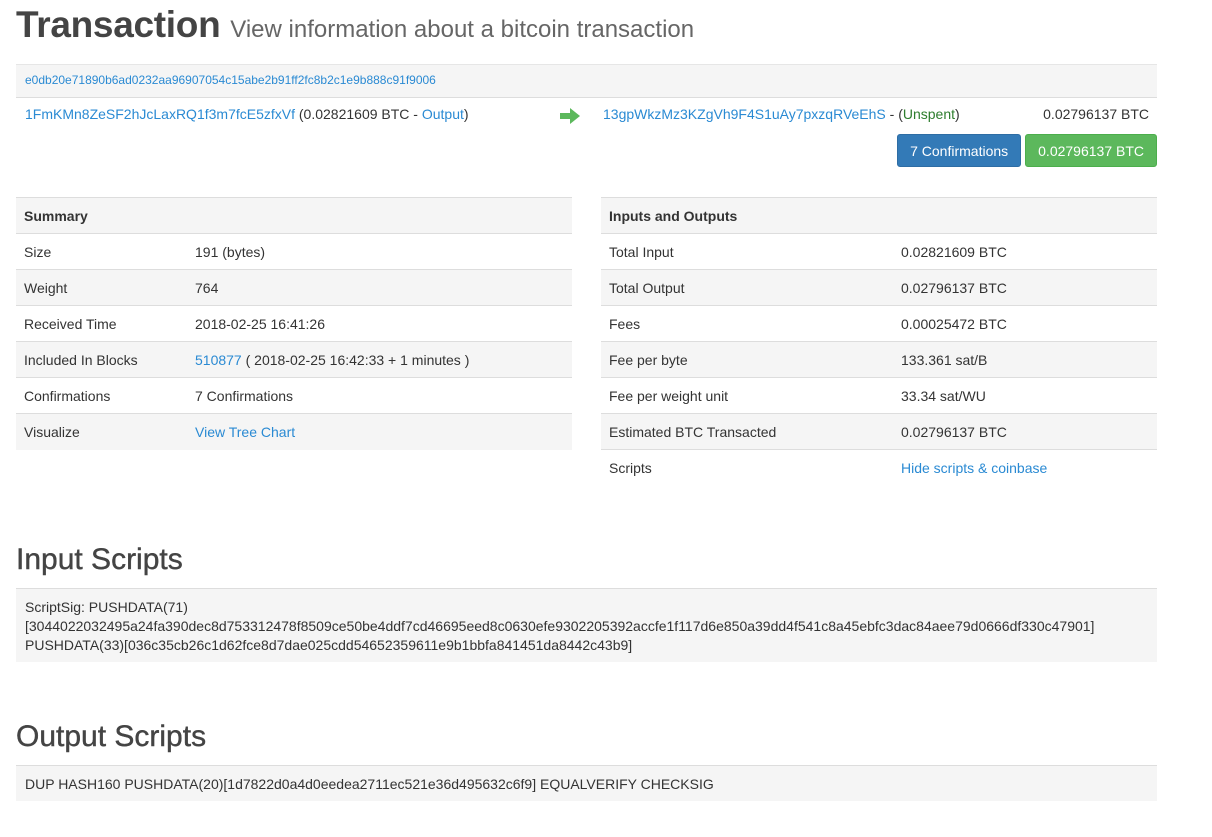  I want to click on row-label: Fee per byte, so click(747, 359).